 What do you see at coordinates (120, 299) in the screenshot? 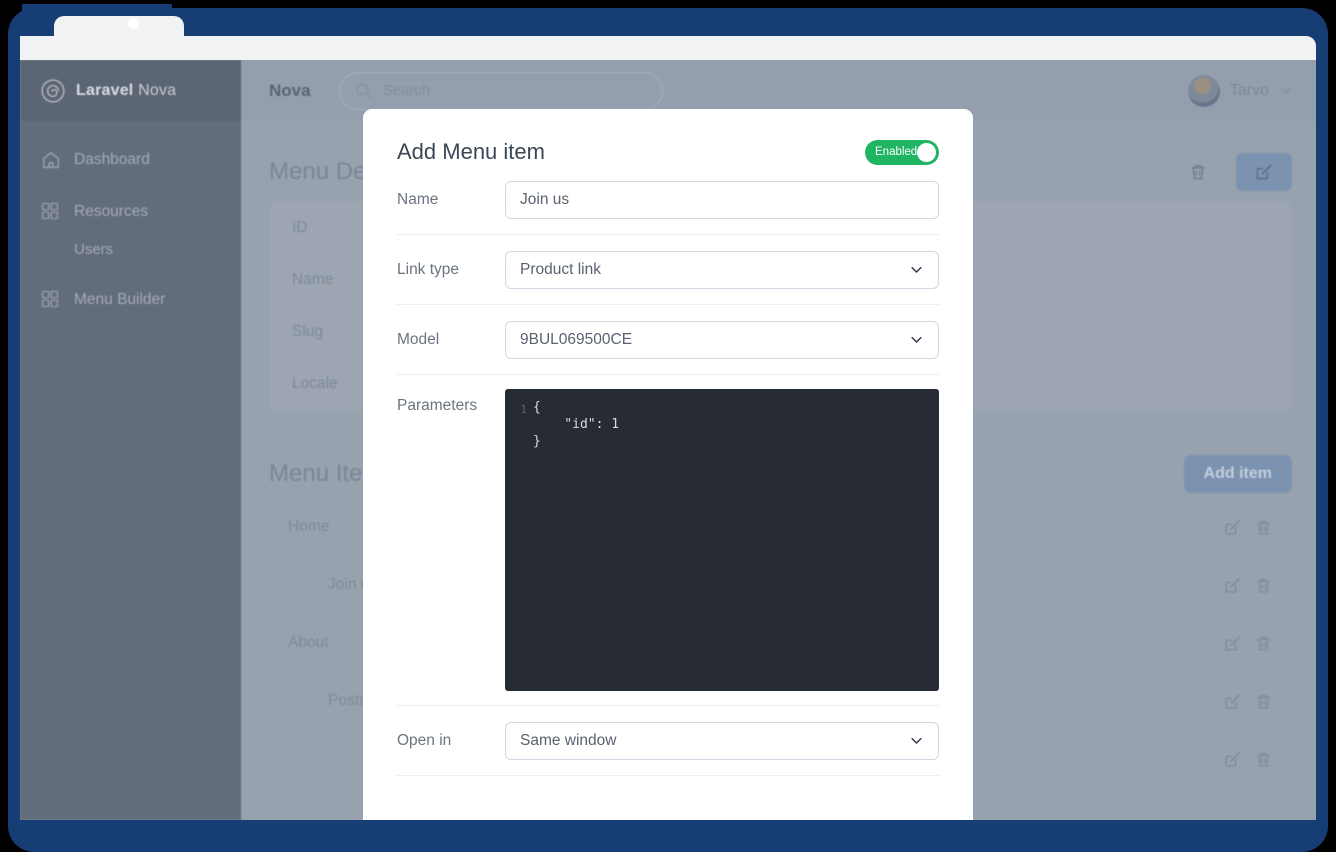
I see `sidebar-item-label: Menu Builder` at bounding box center [120, 299].